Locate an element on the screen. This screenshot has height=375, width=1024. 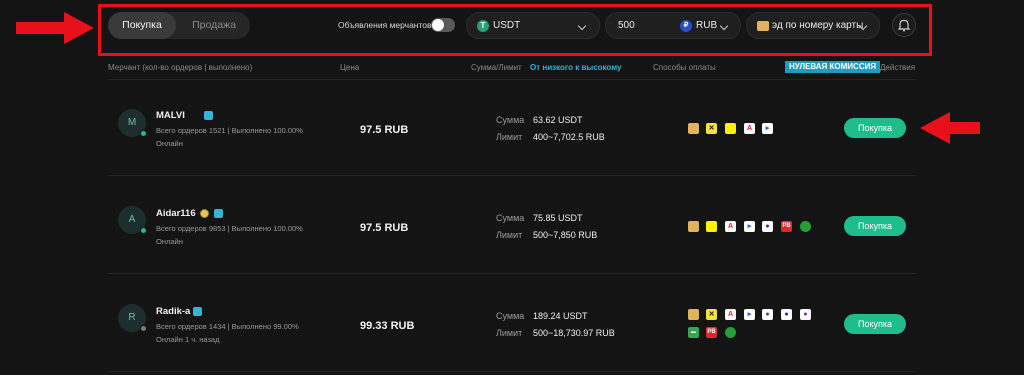
avatar-initial: M is located at coordinates (132, 122).